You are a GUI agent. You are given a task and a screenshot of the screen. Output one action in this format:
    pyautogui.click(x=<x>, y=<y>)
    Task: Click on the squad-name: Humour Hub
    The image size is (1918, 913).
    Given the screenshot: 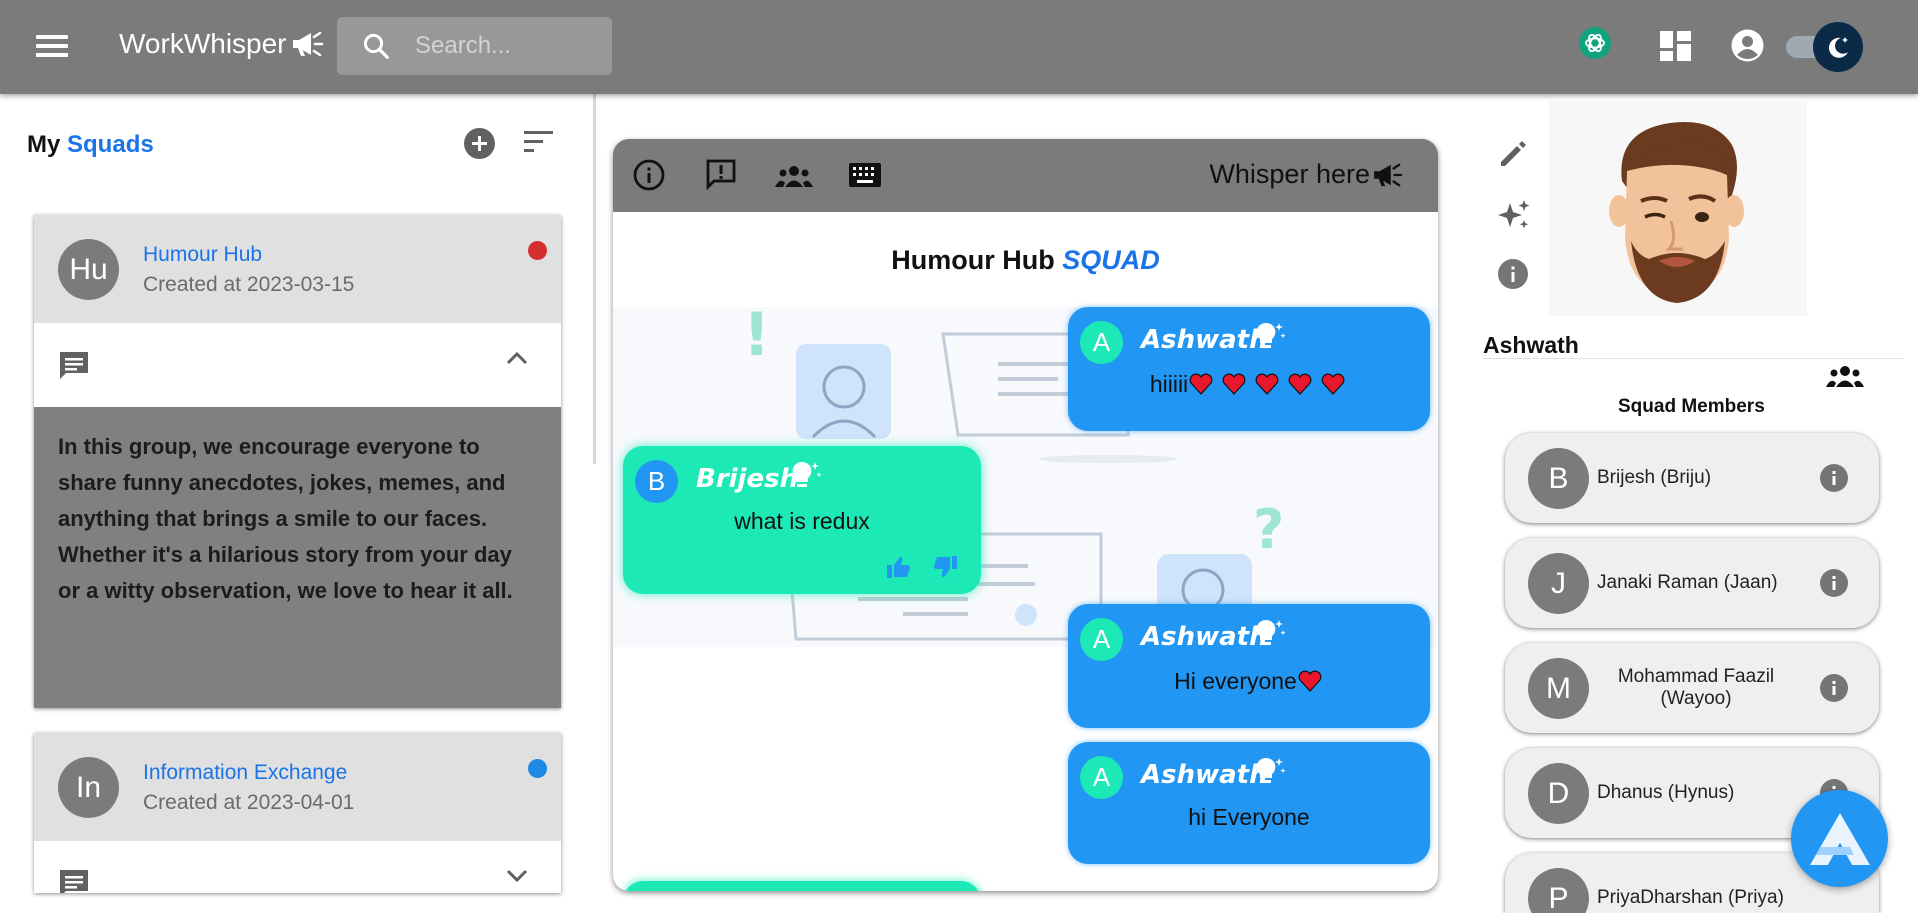 What is the action you would take?
    pyautogui.click(x=202, y=255)
    